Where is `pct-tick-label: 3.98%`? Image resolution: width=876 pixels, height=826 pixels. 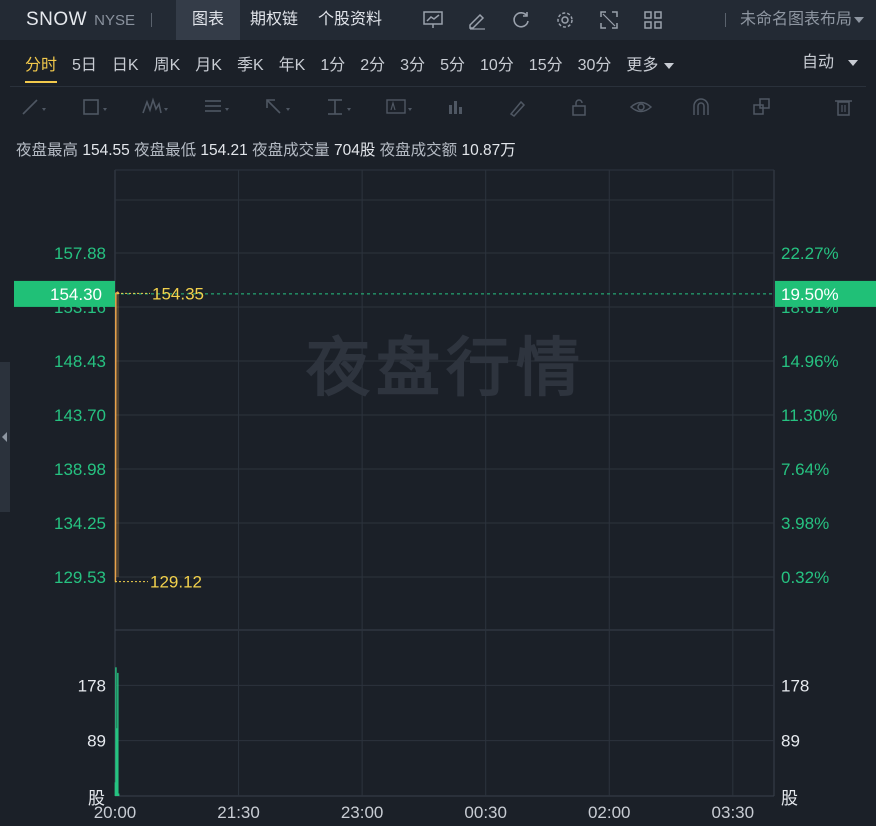 pct-tick-label: 3.98% is located at coordinates (805, 523).